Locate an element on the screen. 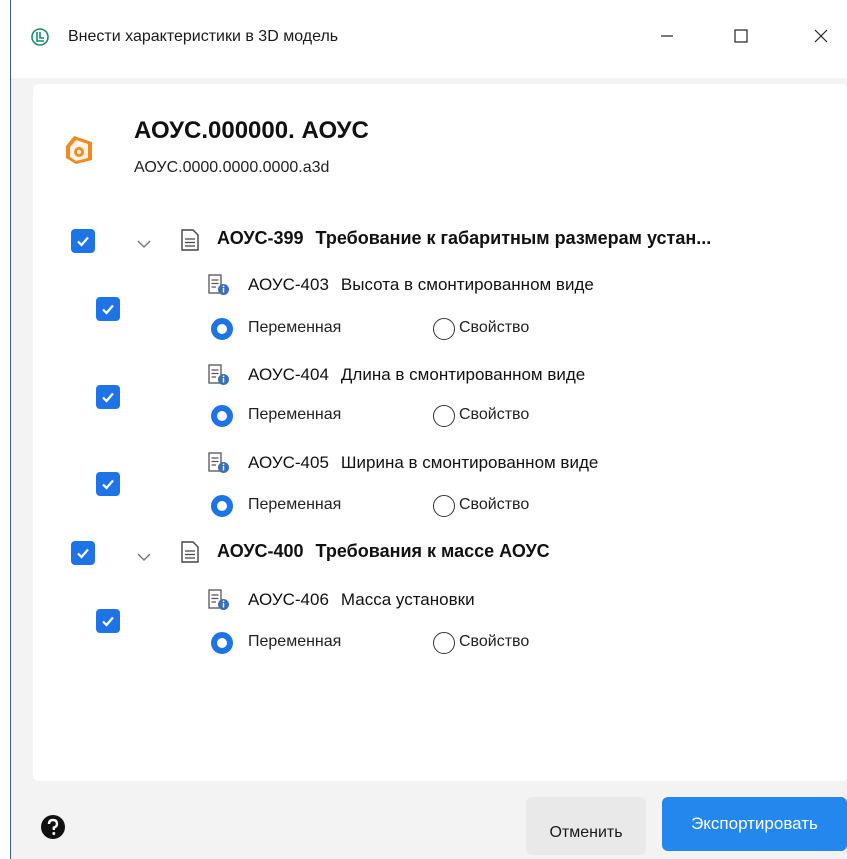 The width and height of the screenshot is (847, 859). item-label-aous-404: АОУС-404 Длина в смонтированном виде is located at coordinates (416, 375).